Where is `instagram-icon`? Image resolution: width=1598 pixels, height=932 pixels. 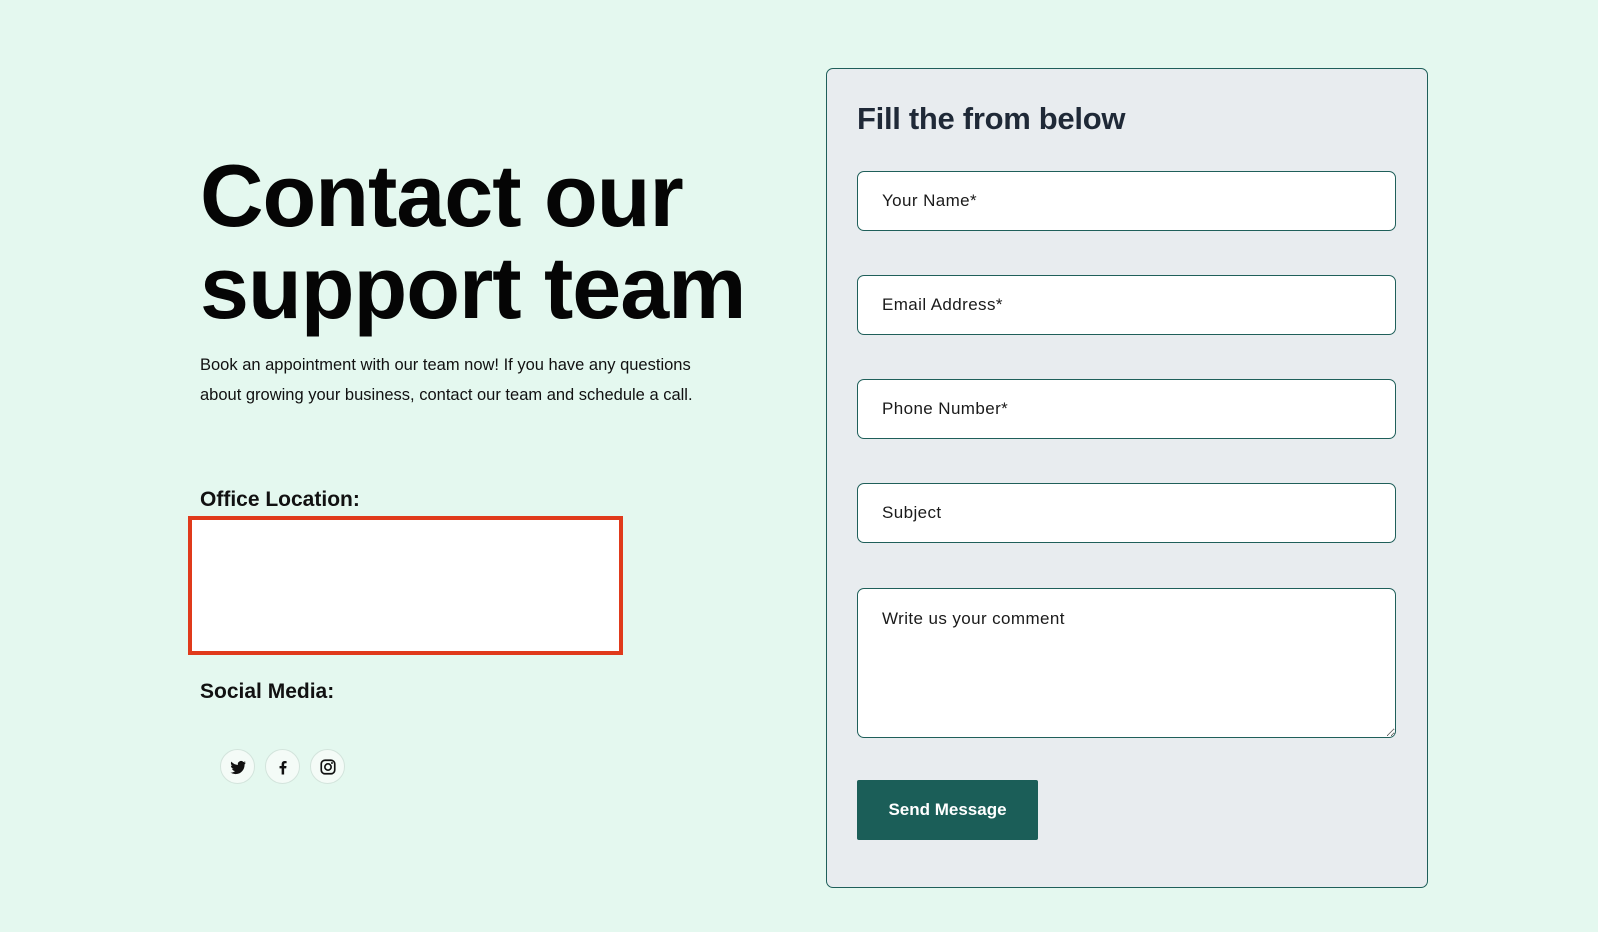 instagram-icon is located at coordinates (327, 766).